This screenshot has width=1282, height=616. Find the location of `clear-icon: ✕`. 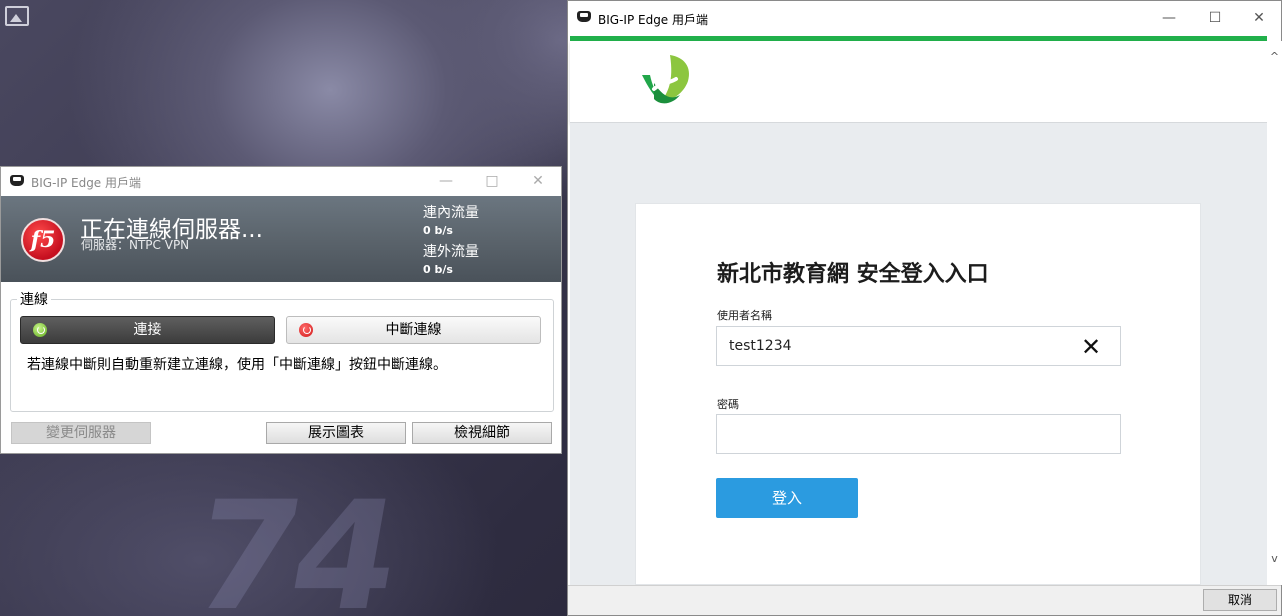

clear-icon: ✕ is located at coordinates (1091, 347).